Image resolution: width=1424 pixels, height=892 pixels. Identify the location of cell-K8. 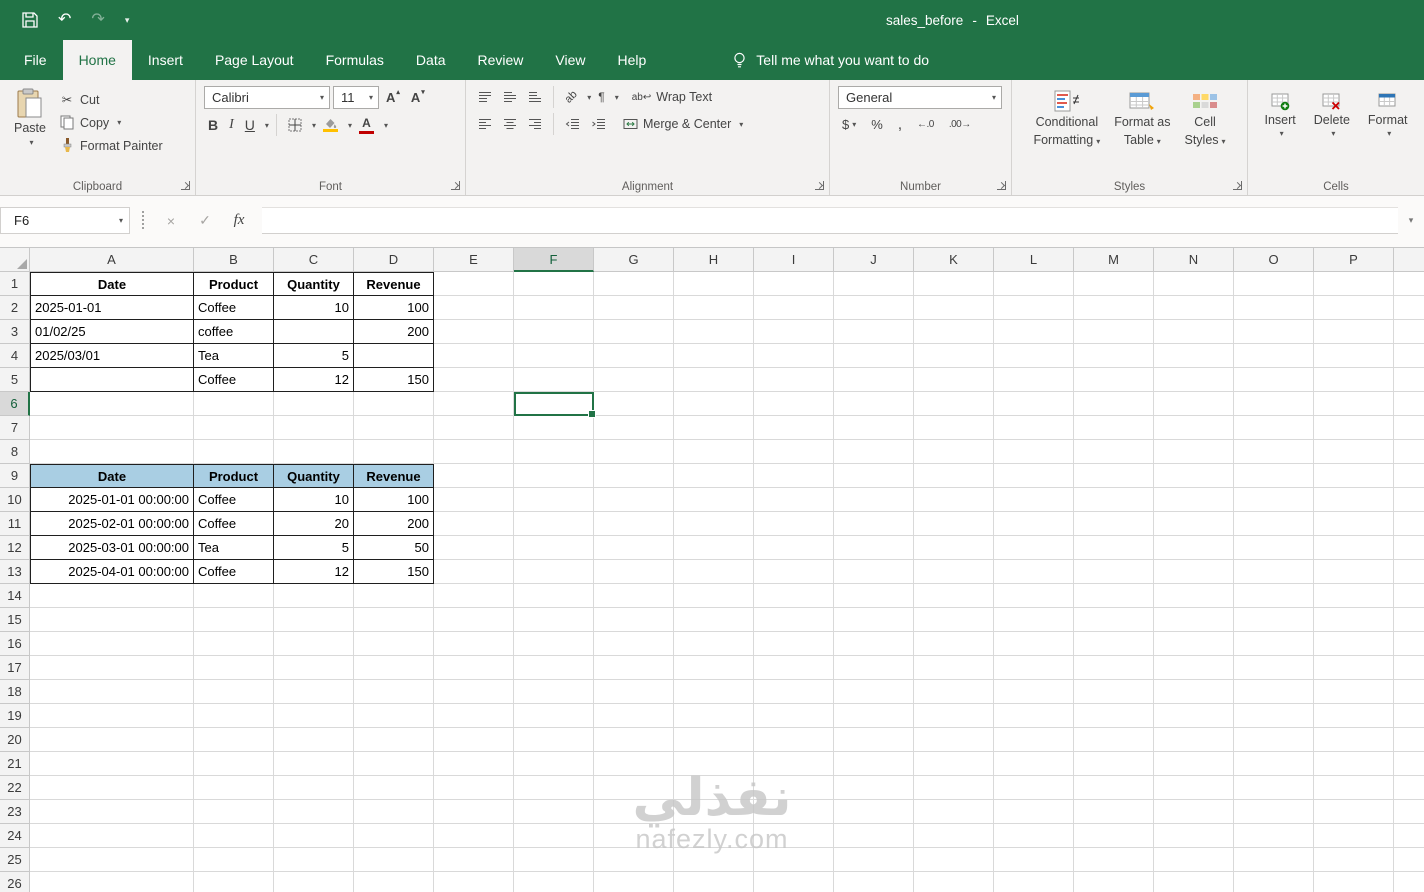
(954, 452).